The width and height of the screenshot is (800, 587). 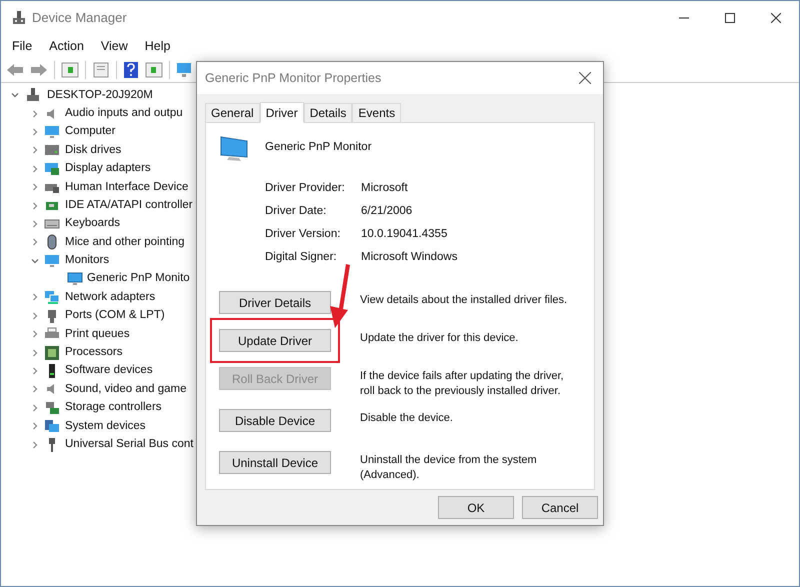 What do you see at coordinates (93, 150) in the screenshot?
I see `tree-item: Disk drives` at bounding box center [93, 150].